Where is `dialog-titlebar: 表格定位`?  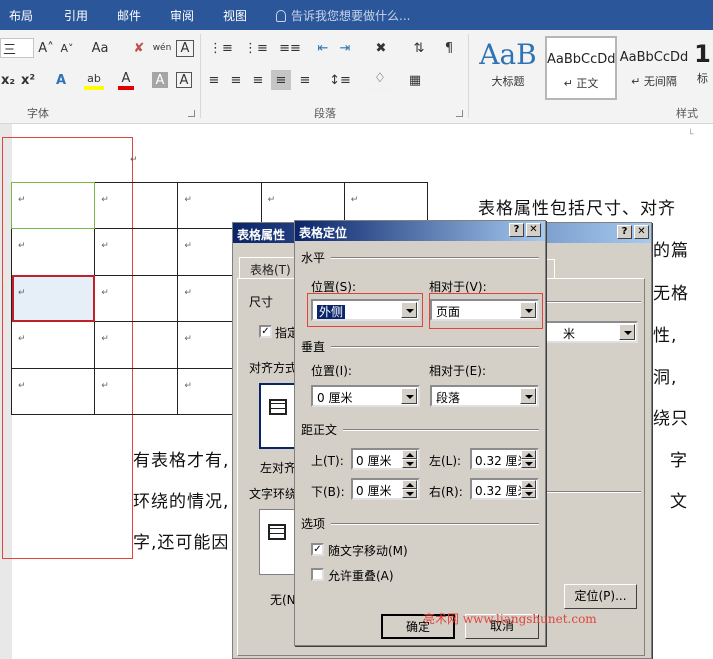
dialog-titlebar: 表格定位 is located at coordinates (420, 231).